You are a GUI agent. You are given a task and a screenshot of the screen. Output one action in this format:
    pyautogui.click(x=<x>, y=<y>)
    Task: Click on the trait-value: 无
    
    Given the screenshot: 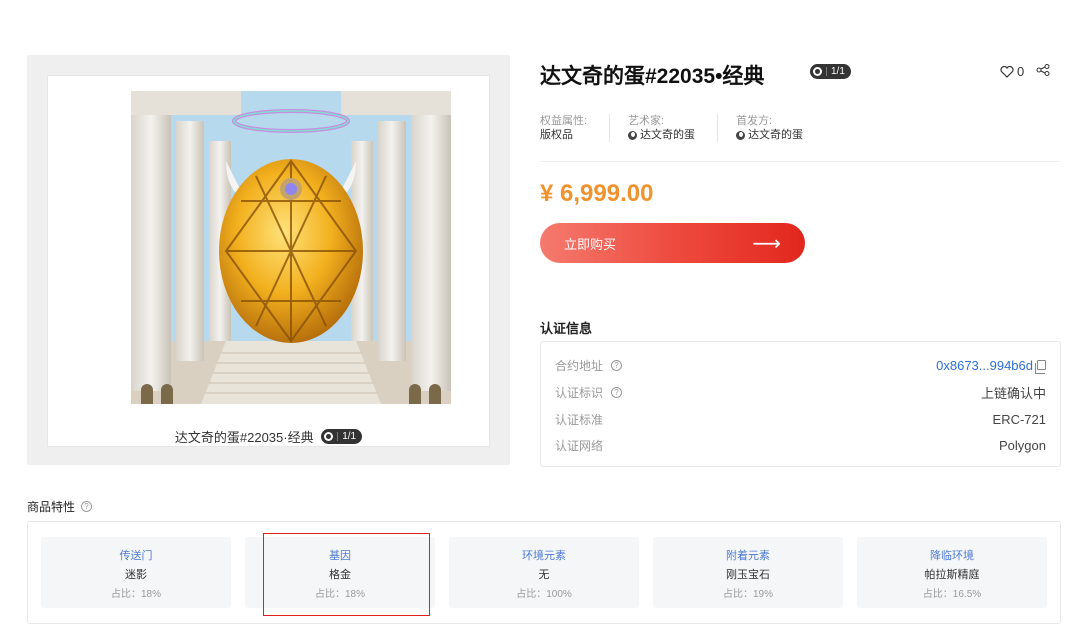 What is the action you would take?
    pyautogui.click(x=544, y=575)
    